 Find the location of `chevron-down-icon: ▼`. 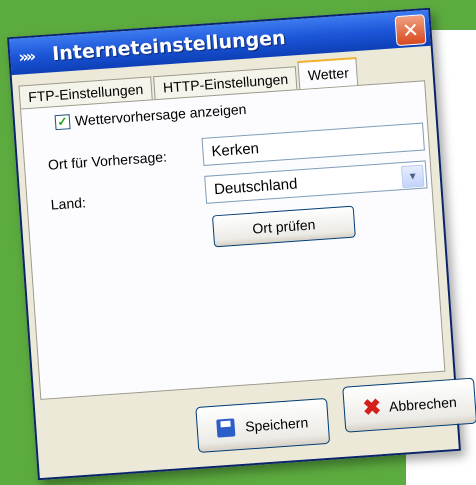

chevron-down-icon: ▼ is located at coordinates (412, 176).